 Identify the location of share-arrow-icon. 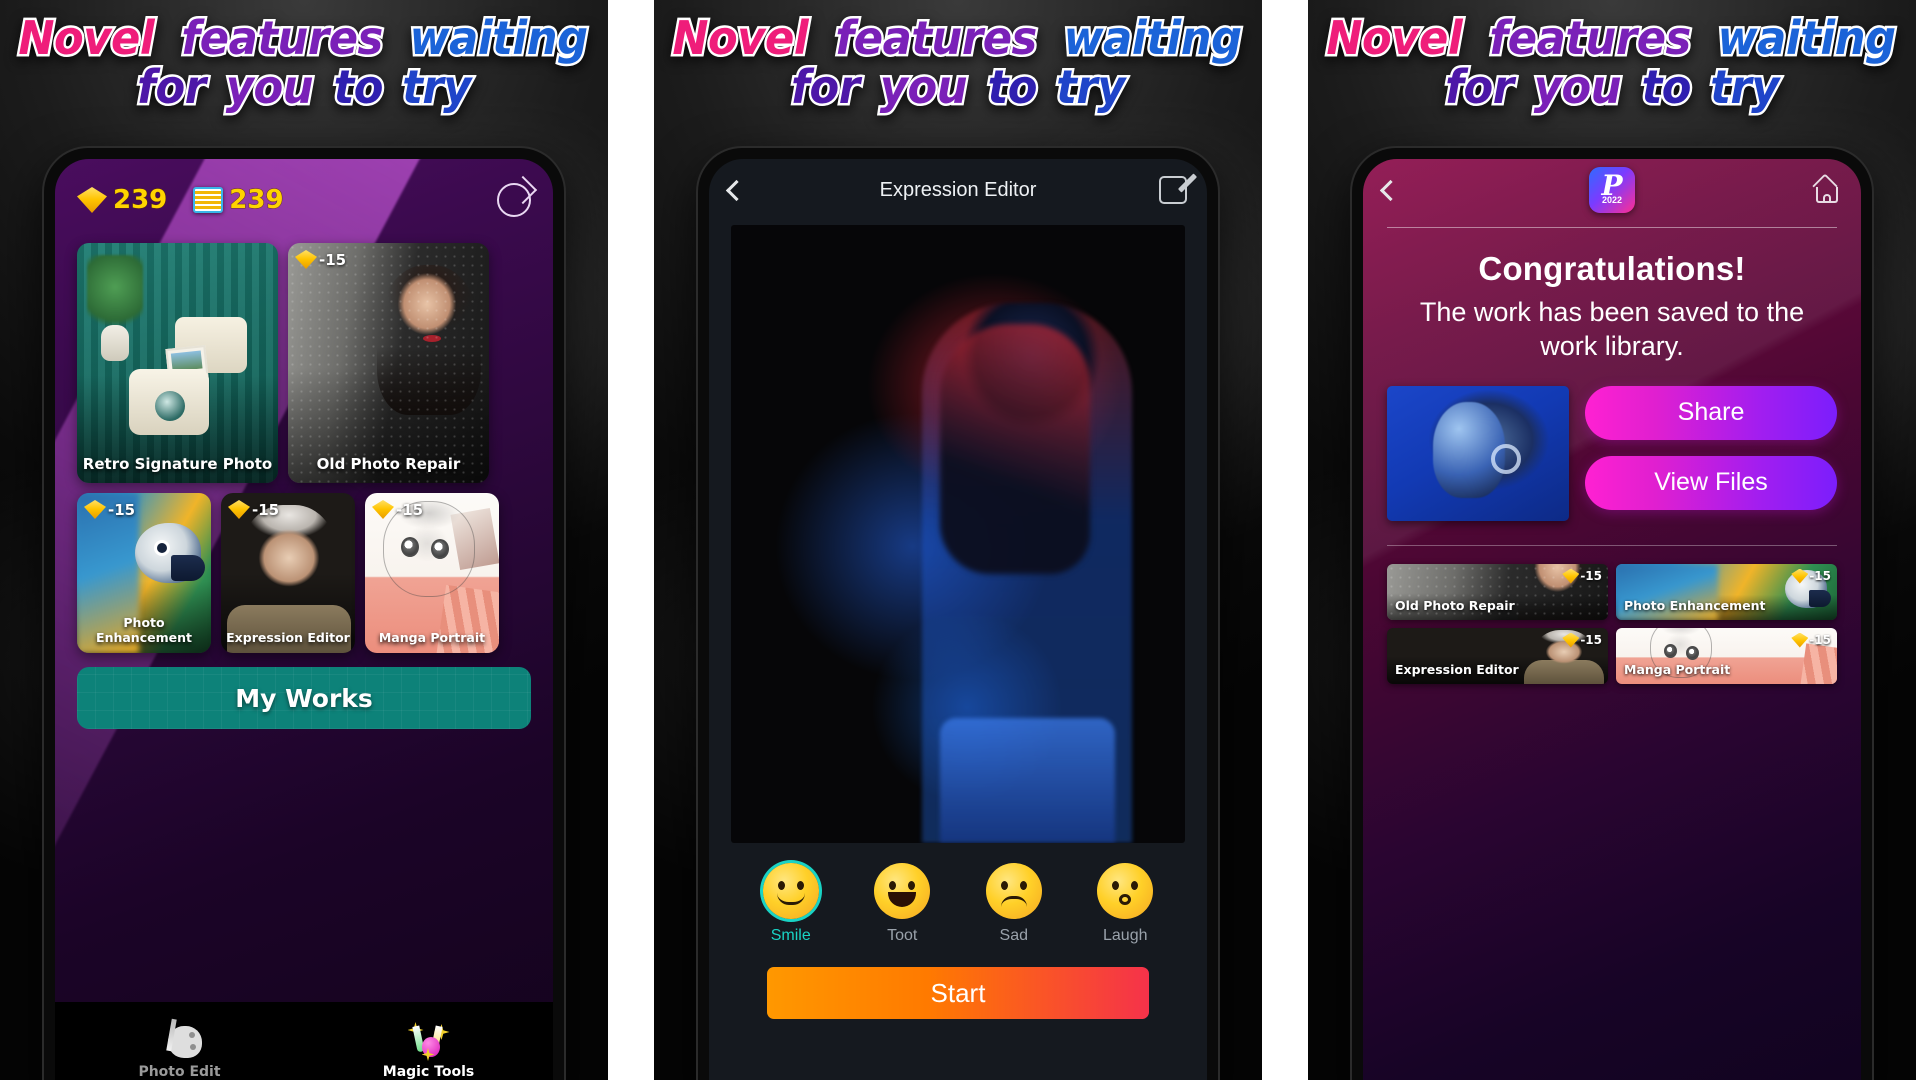
(514, 200).